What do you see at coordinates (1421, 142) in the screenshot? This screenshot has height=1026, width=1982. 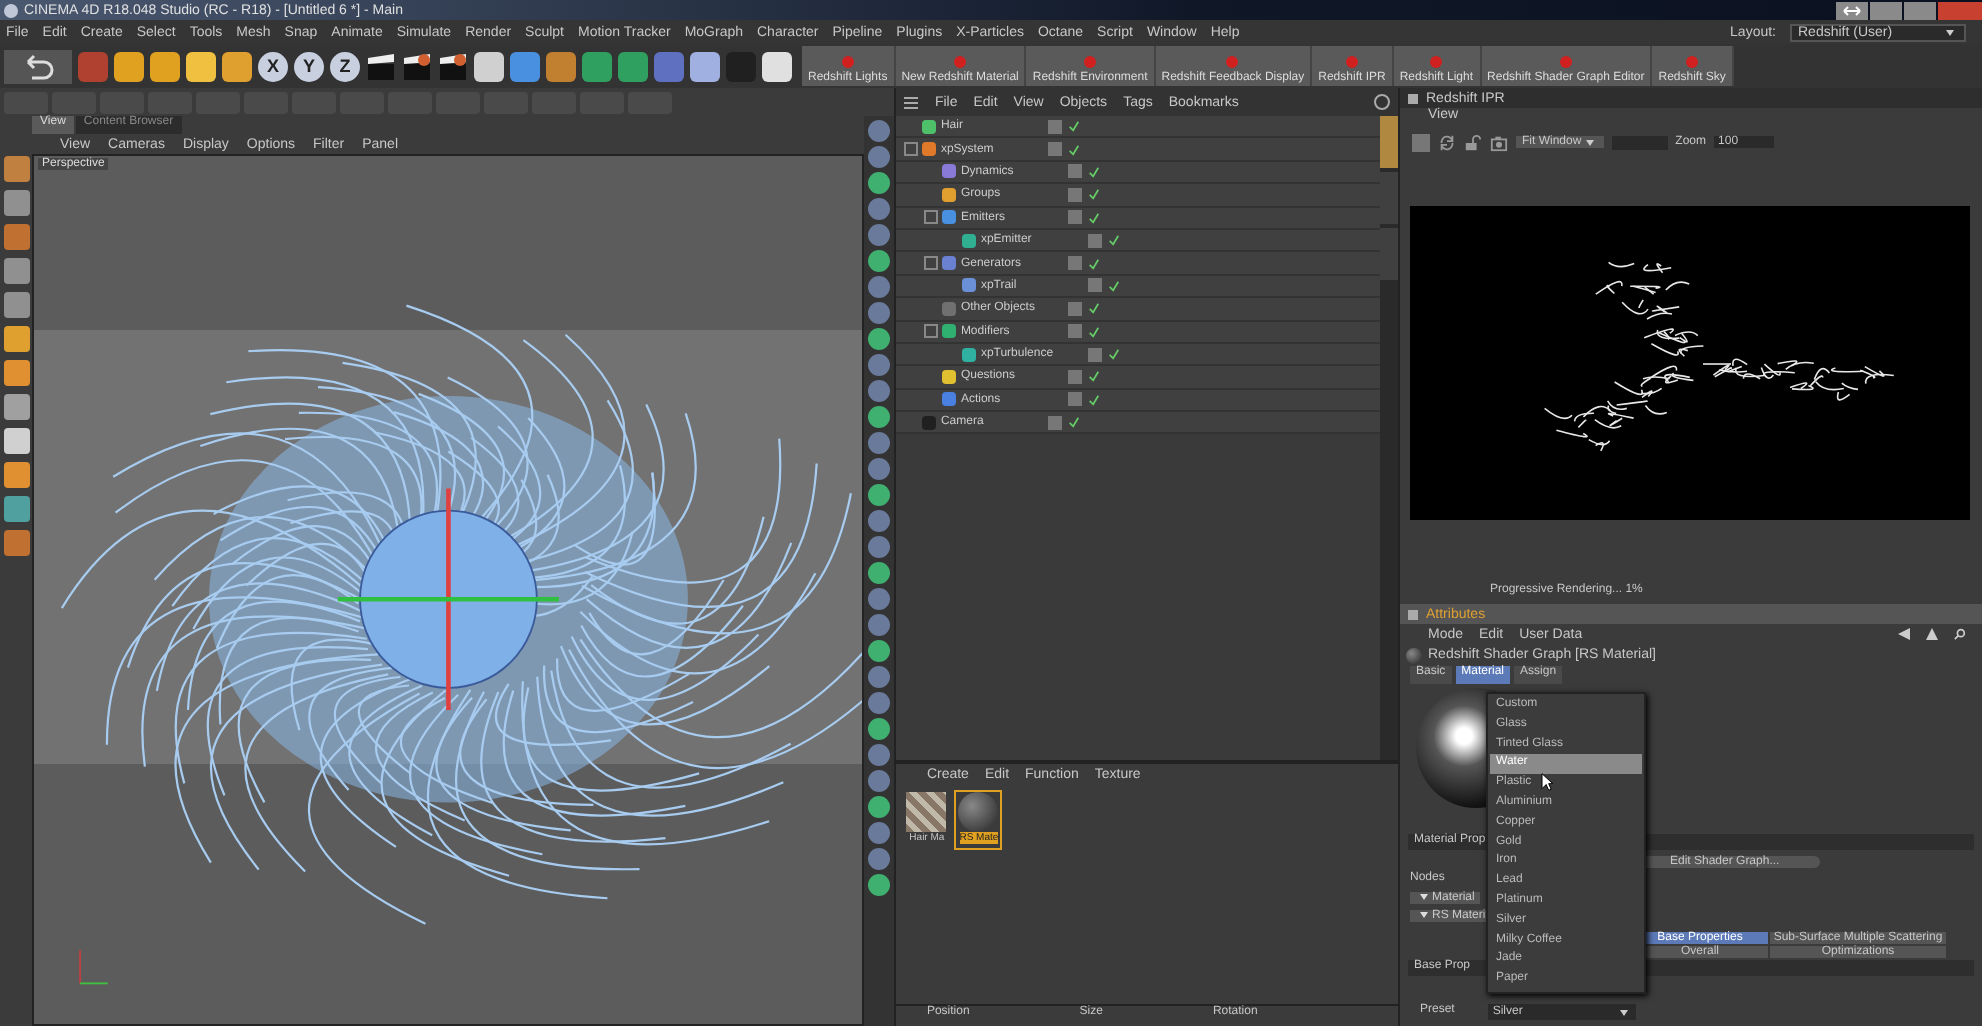 I see `stop-button` at bounding box center [1421, 142].